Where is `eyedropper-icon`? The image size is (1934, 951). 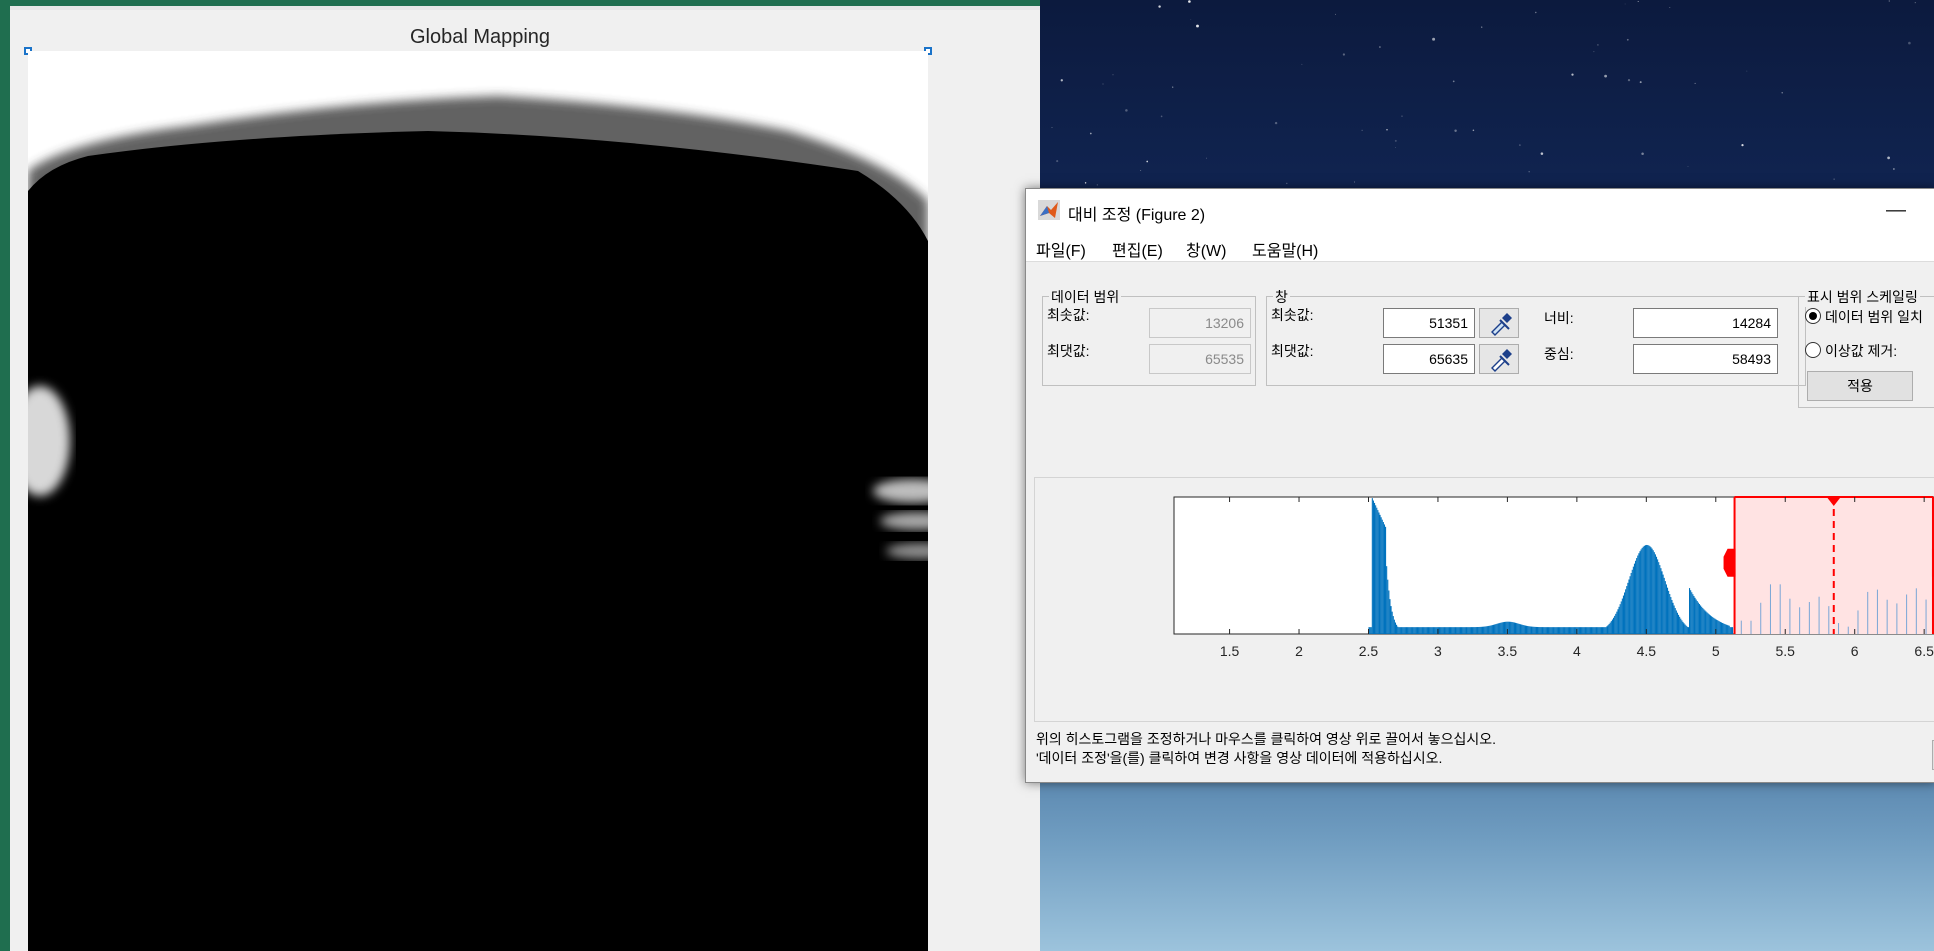
eyedropper-icon is located at coordinates (1501, 324).